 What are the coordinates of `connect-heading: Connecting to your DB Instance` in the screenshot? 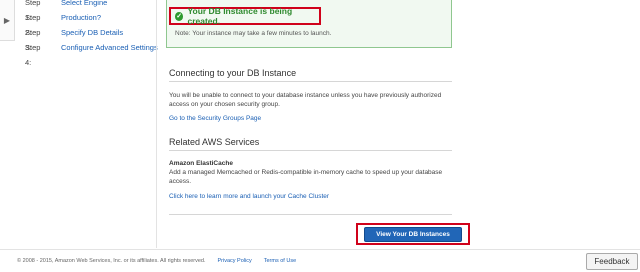 It's located at (233, 73).